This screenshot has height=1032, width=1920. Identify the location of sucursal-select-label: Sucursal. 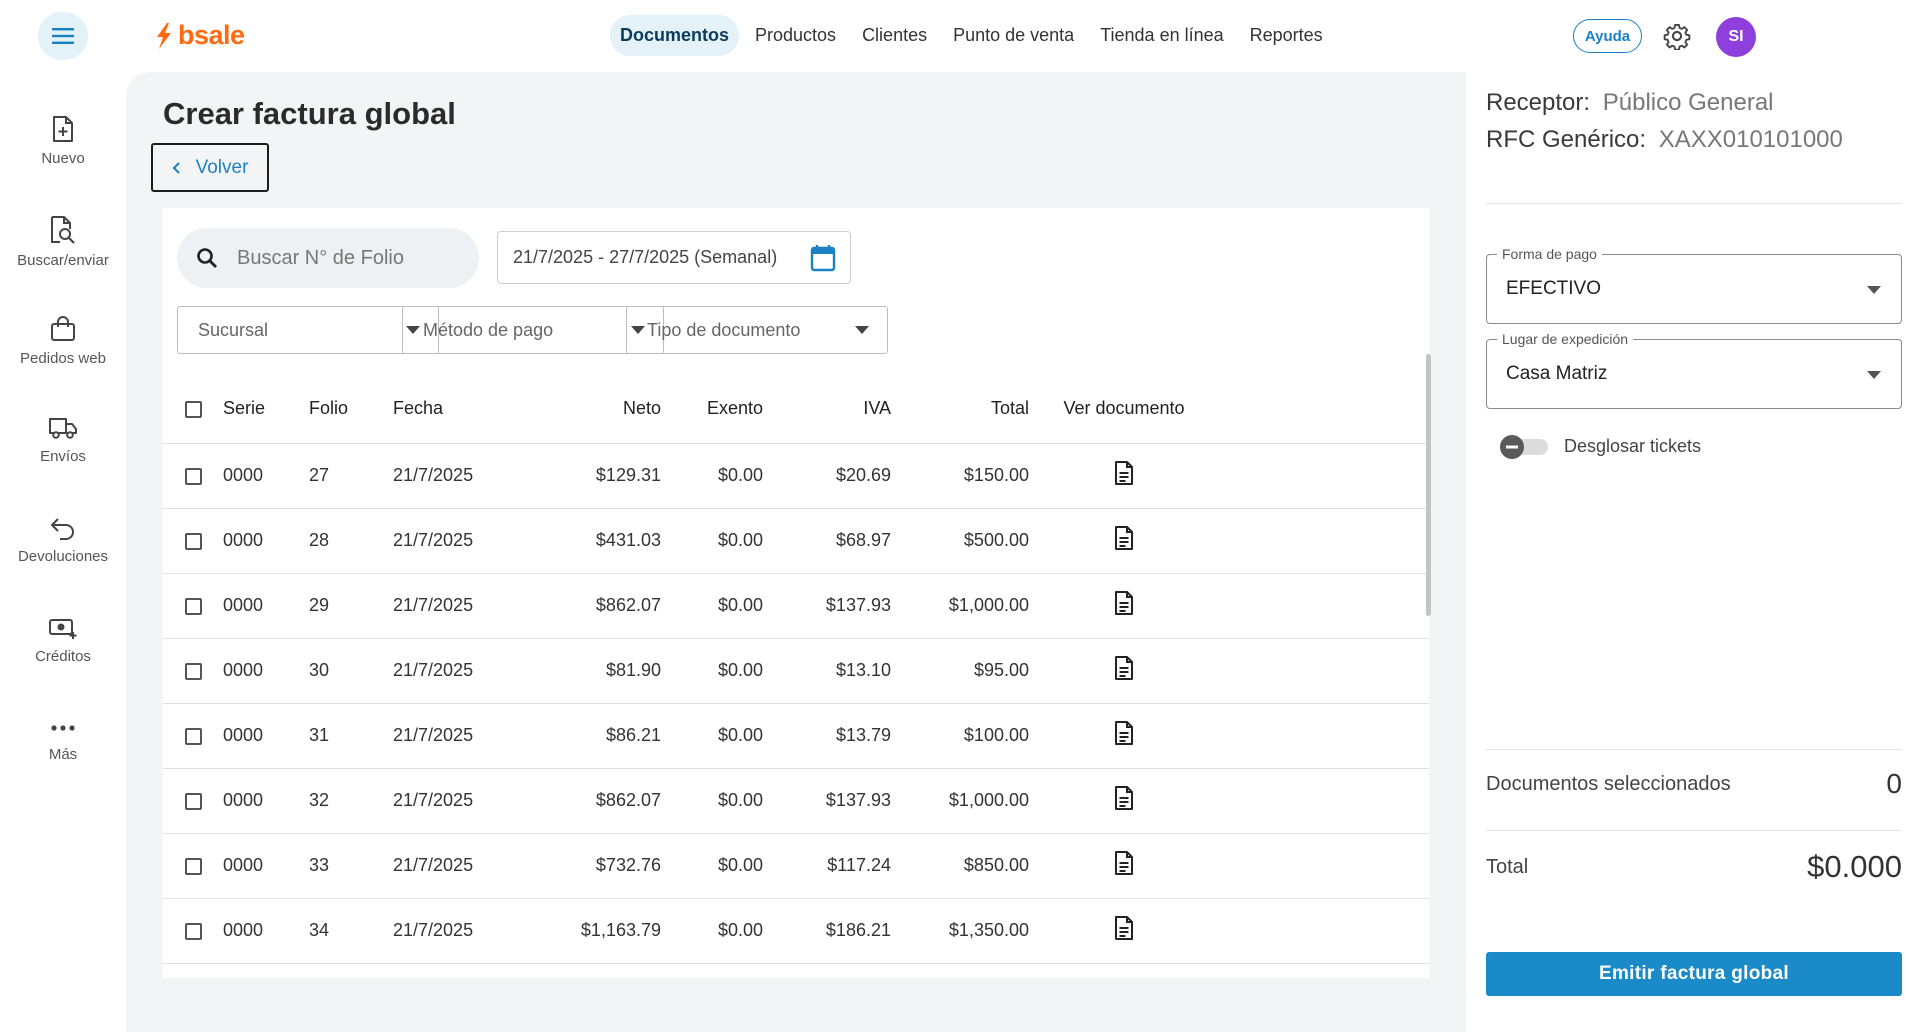
(233, 329).